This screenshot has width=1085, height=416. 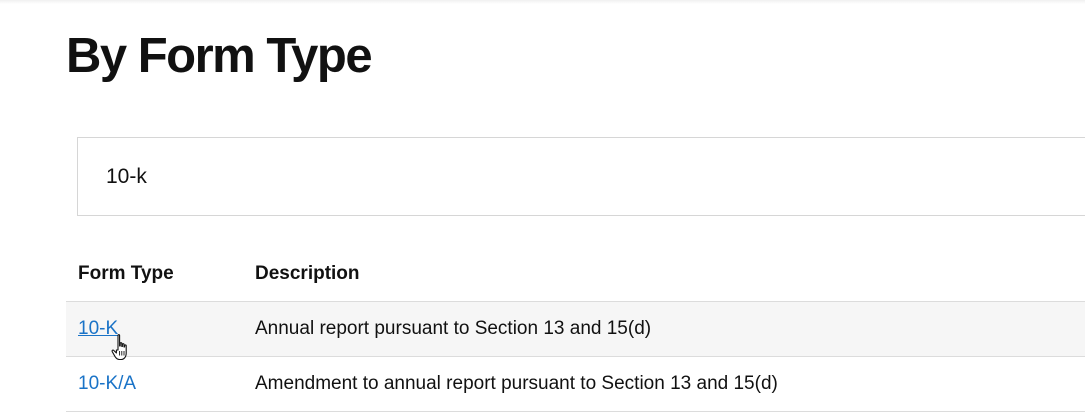 I want to click on table-header-row: Form Type Description, so click(x=575, y=274).